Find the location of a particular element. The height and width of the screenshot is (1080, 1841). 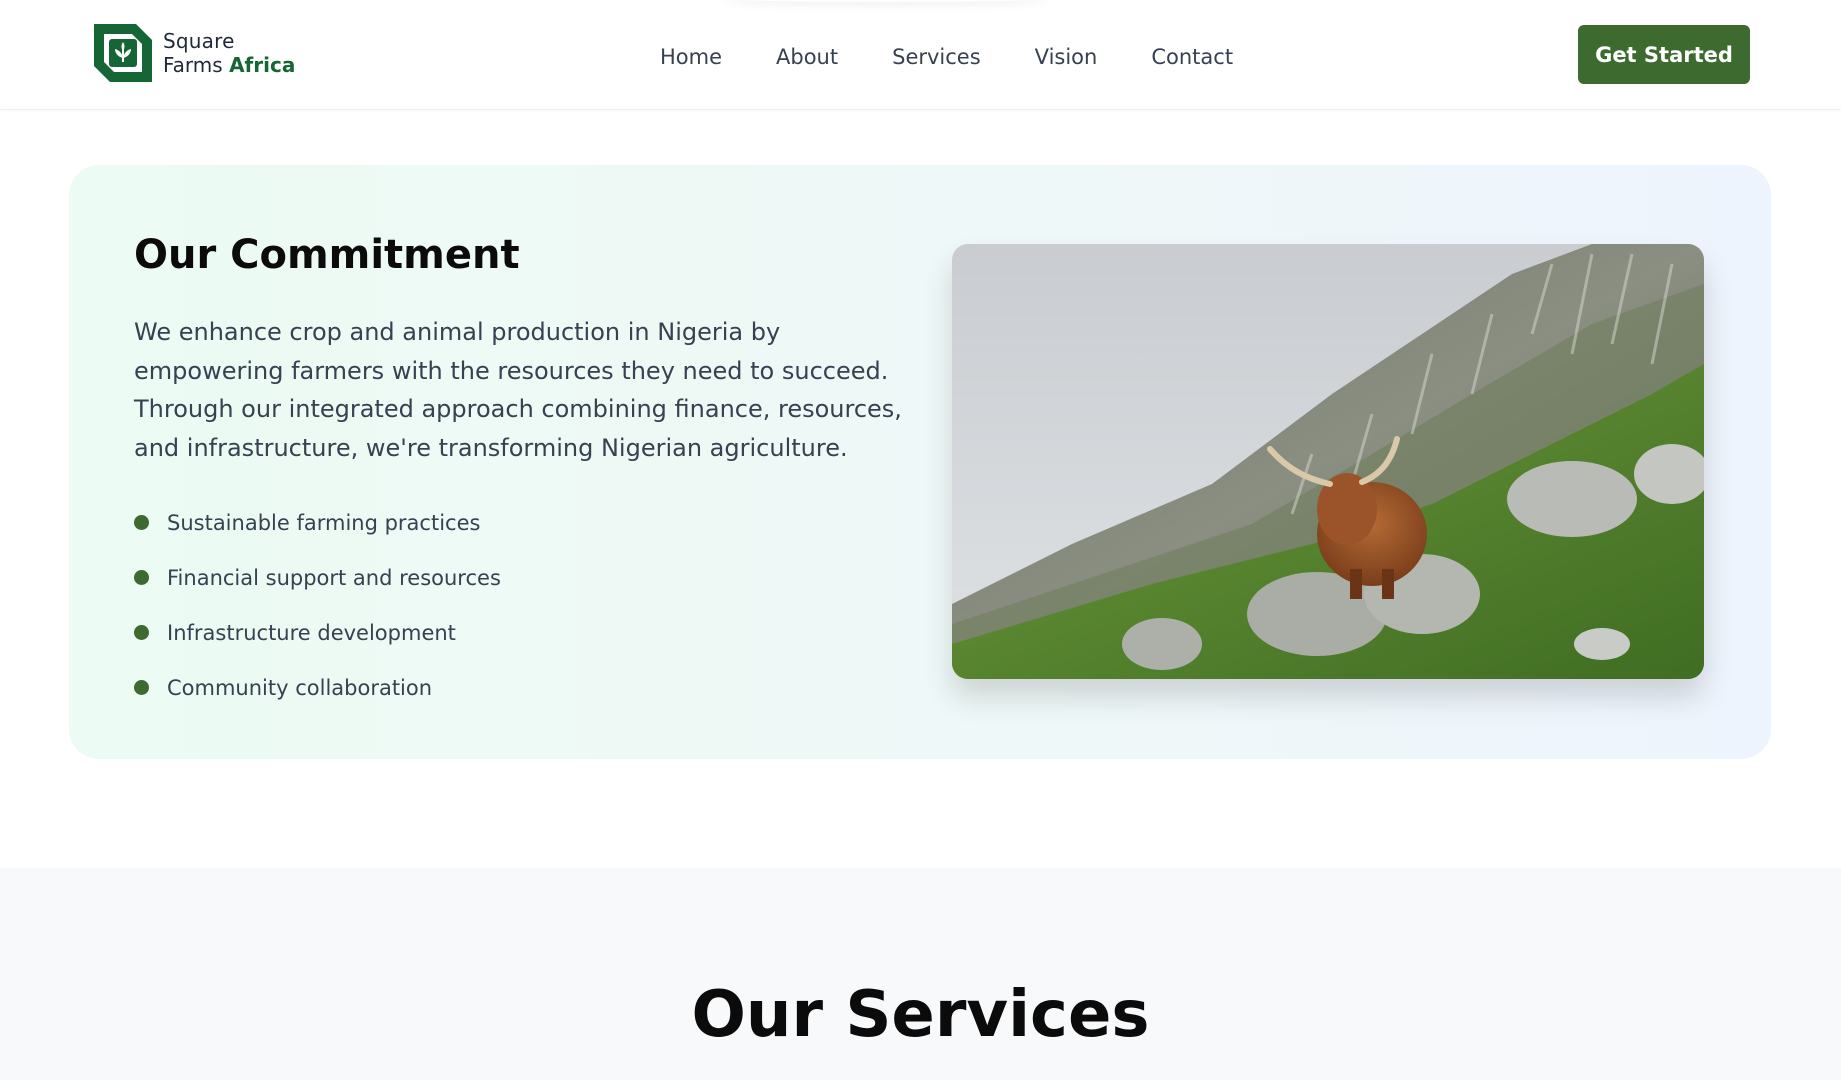

commitment-title: Our Commitment is located at coordinates (327, 255).